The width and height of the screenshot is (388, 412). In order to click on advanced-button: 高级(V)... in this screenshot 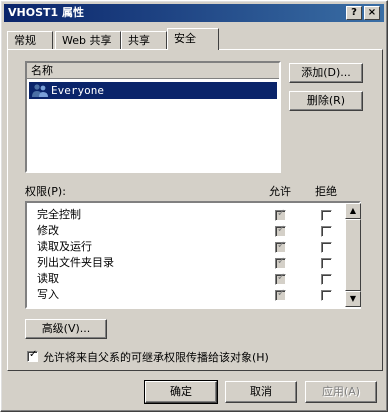, I will do `click(66, 329)`.